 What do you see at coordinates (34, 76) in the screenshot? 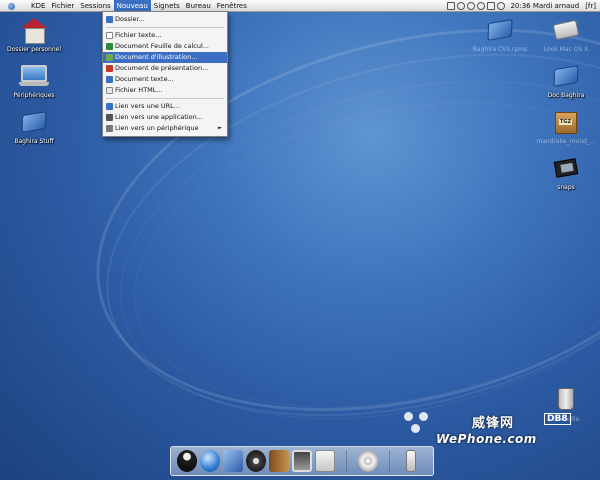
I see `laptop-icon` at bounding box center [34, 76].